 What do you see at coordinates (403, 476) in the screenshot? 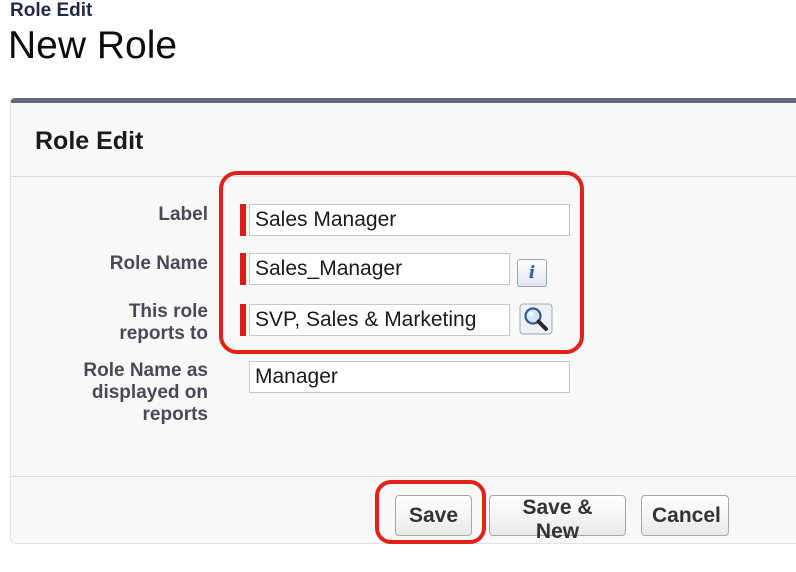
I see `button-bar-divider` at bounding box center [403, 476].